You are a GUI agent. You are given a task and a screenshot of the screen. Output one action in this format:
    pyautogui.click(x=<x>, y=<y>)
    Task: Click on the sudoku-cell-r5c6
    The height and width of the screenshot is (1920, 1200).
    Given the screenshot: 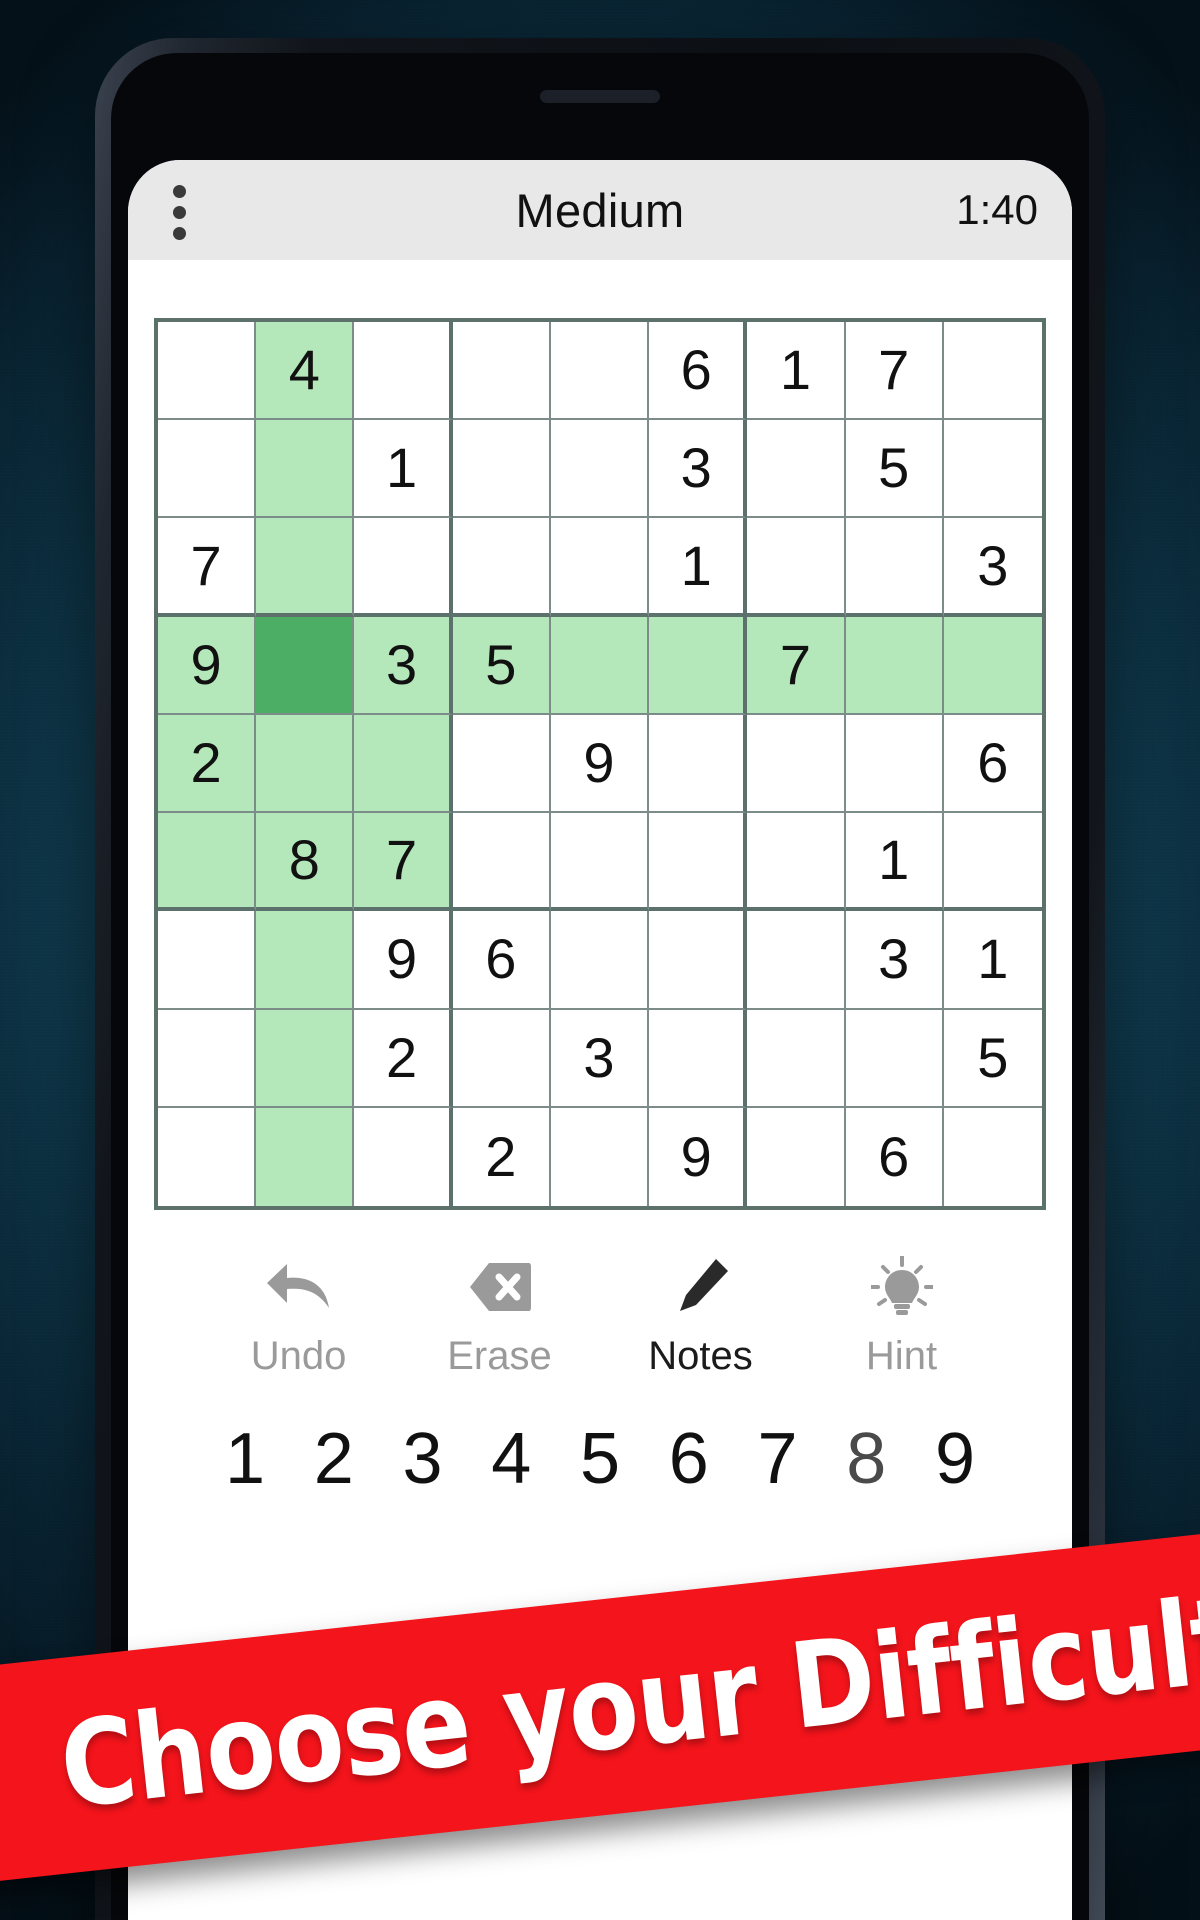 What is the action you would take?
    pyautogui.click(x=698, y=764)
    